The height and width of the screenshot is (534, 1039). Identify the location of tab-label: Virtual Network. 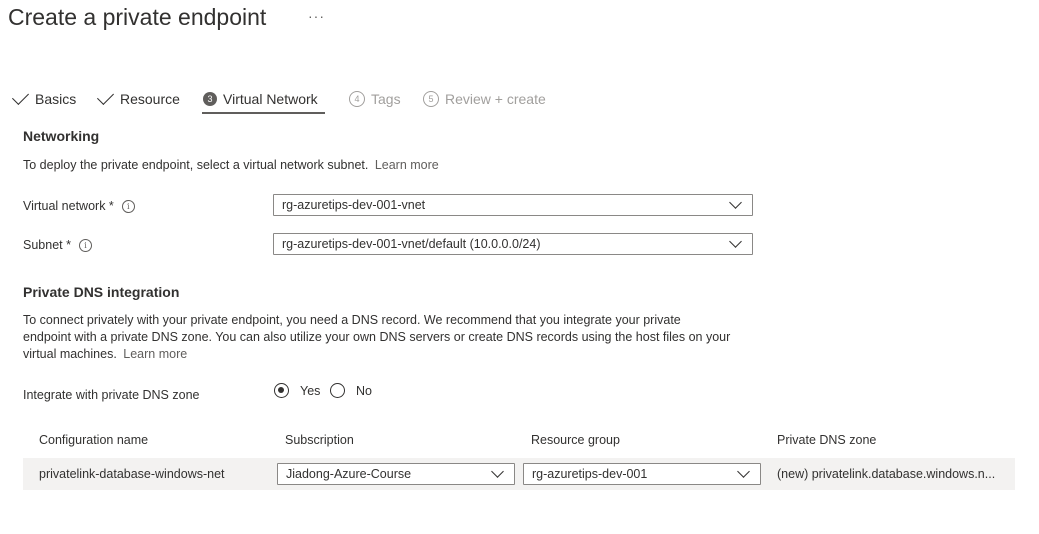
(270, 99).